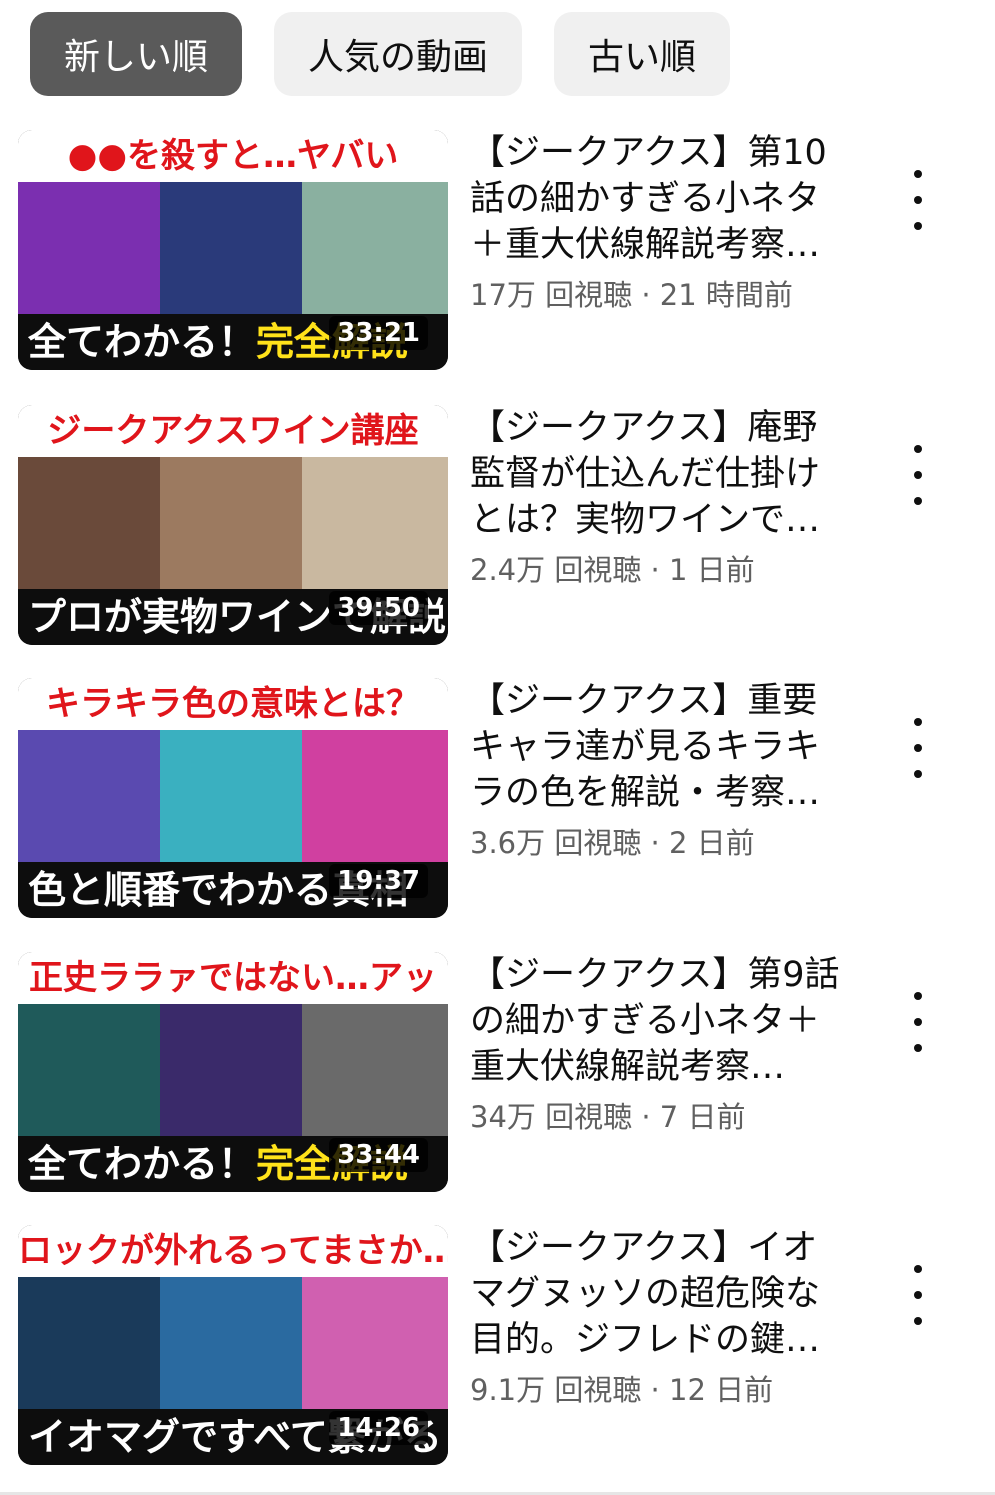 The width and height of the screenshot is (995, 1495). I want to click on video-thumbnail: ロックが外れるってまさか… イオマグですべて繋がる 14:26, so click(233, 1345).